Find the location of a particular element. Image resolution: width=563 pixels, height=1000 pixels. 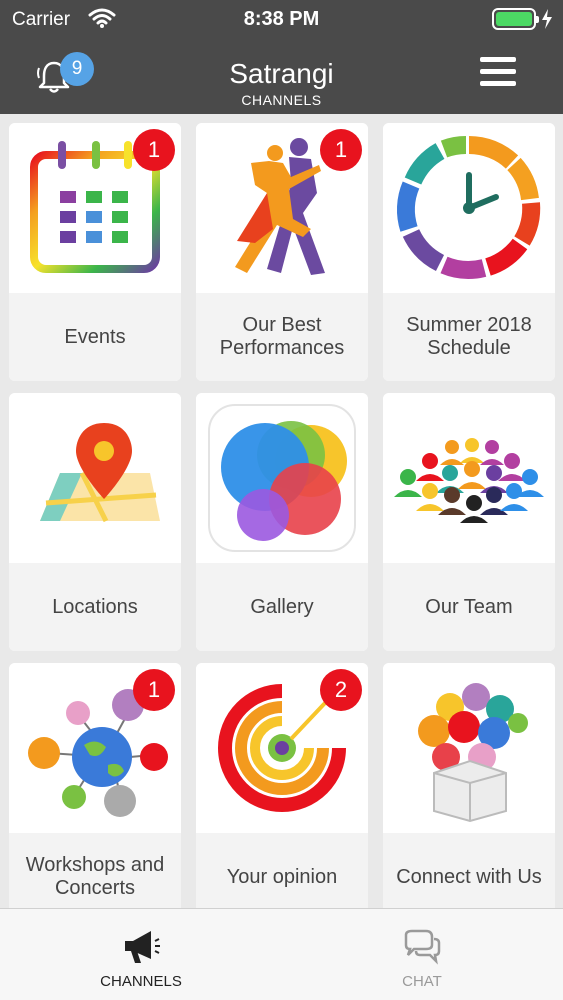

tab-label: CHANNELS is located at coordinates (141, 981).